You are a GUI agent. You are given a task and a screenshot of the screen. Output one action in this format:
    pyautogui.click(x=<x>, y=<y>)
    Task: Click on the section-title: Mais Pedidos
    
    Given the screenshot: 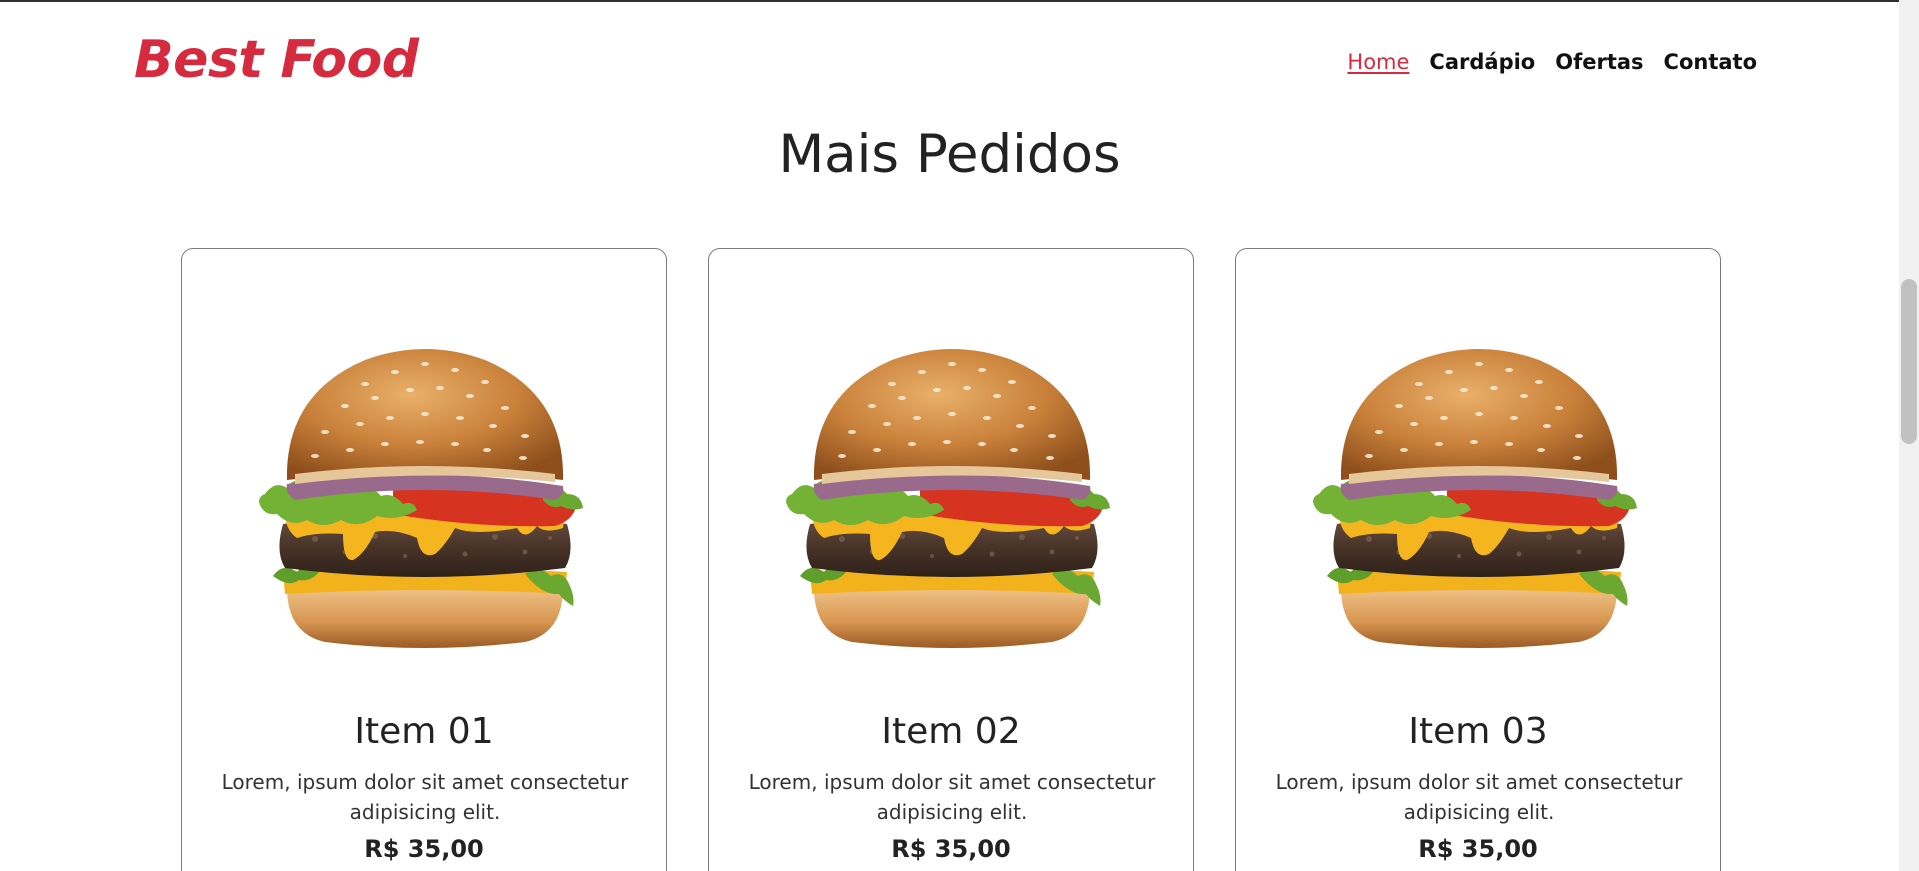 What is the action you would take?
    pyautogui.click(x=949, y=154)
    